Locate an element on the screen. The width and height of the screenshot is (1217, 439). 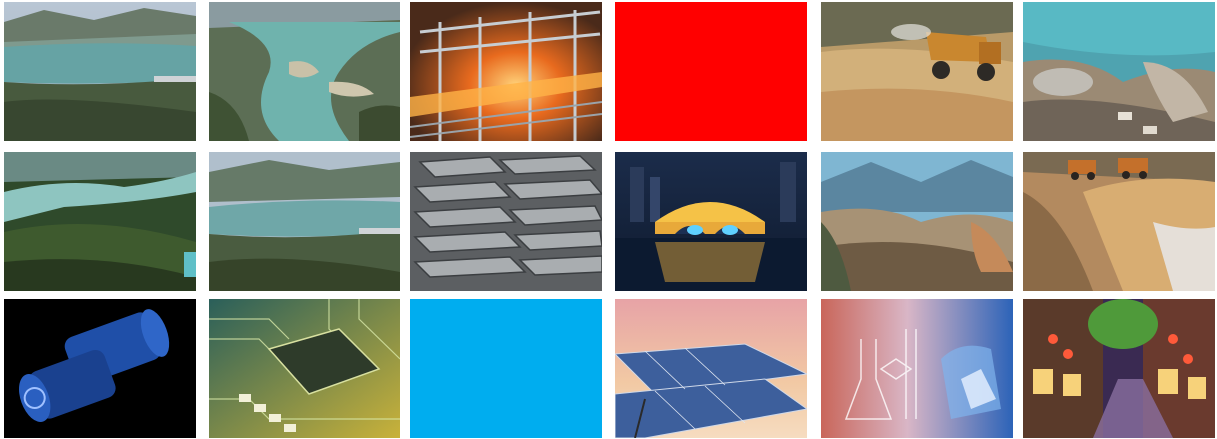
photo-metal-ingot-stack is located at coordinates (506, 221).